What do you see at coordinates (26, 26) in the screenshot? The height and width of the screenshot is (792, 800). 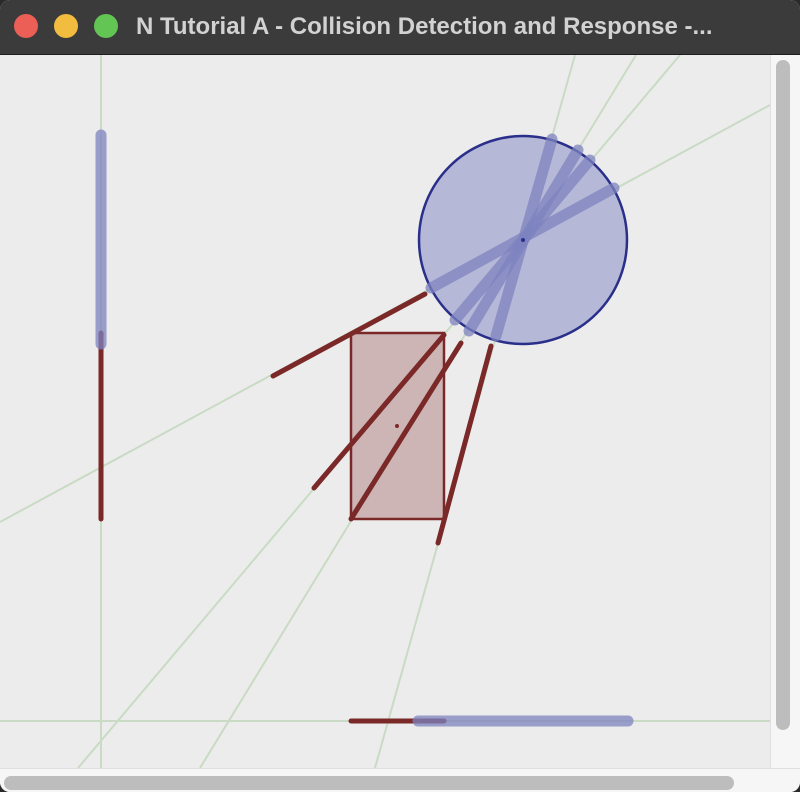 I see `close-button` at bounding box center [26, 26].